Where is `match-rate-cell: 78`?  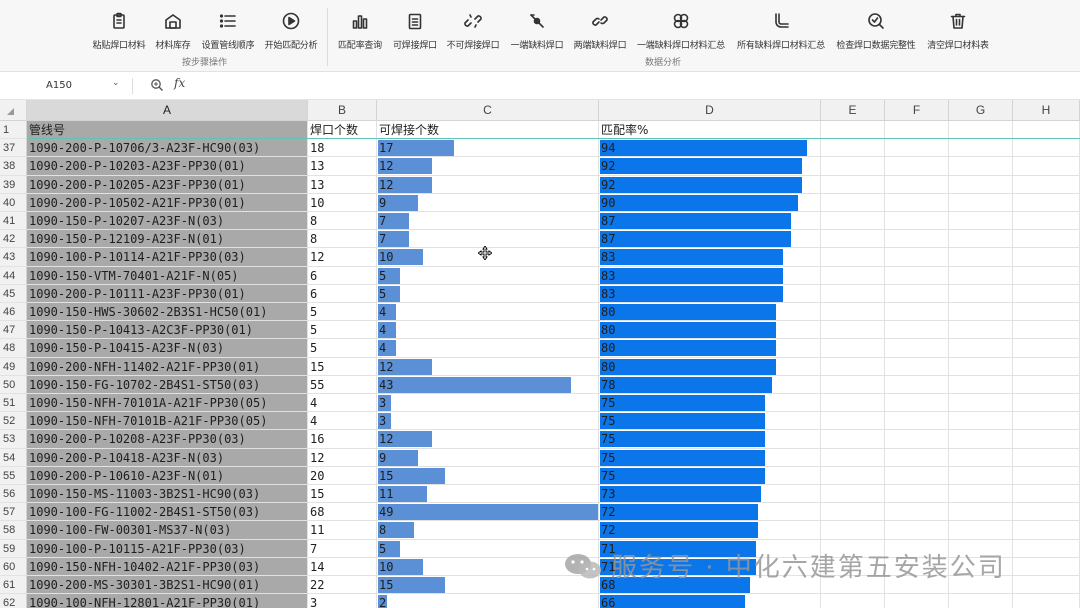
match-rate-cell: 78 is located at coordinates (710, 384).